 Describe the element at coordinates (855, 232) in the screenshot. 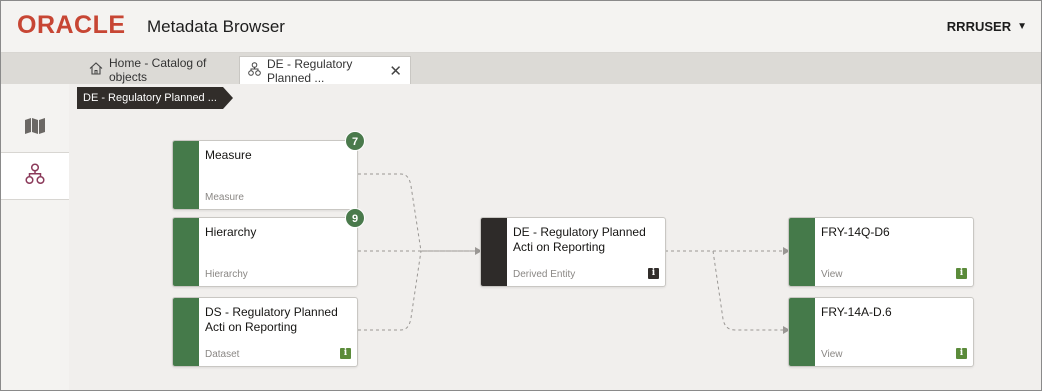

I see `node-title: FRY-14Q-D6` at that location.